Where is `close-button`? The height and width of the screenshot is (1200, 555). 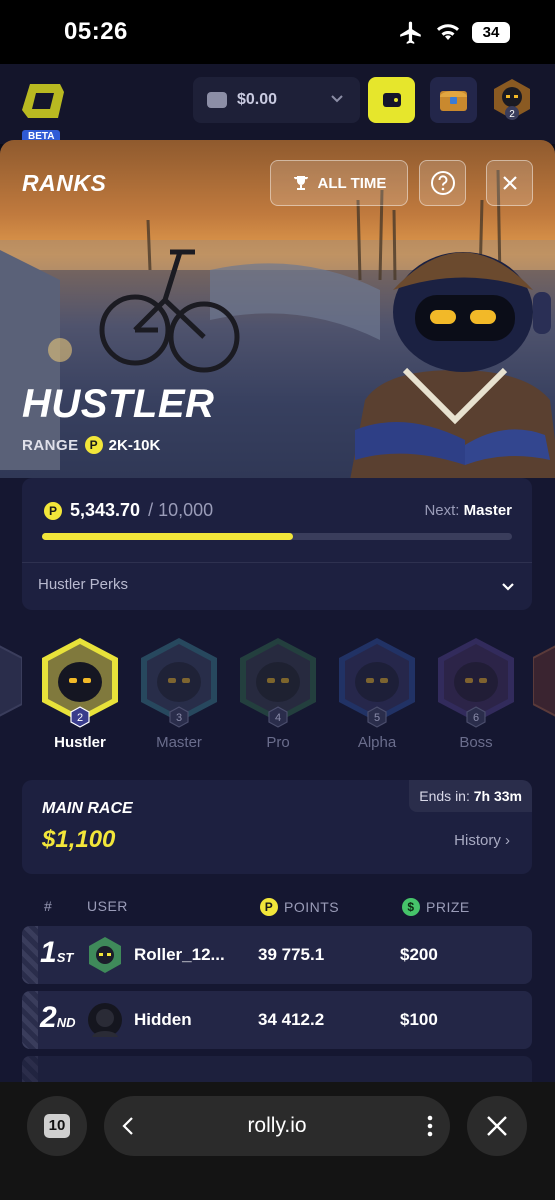 close-button is located at coordinates (509, 183).